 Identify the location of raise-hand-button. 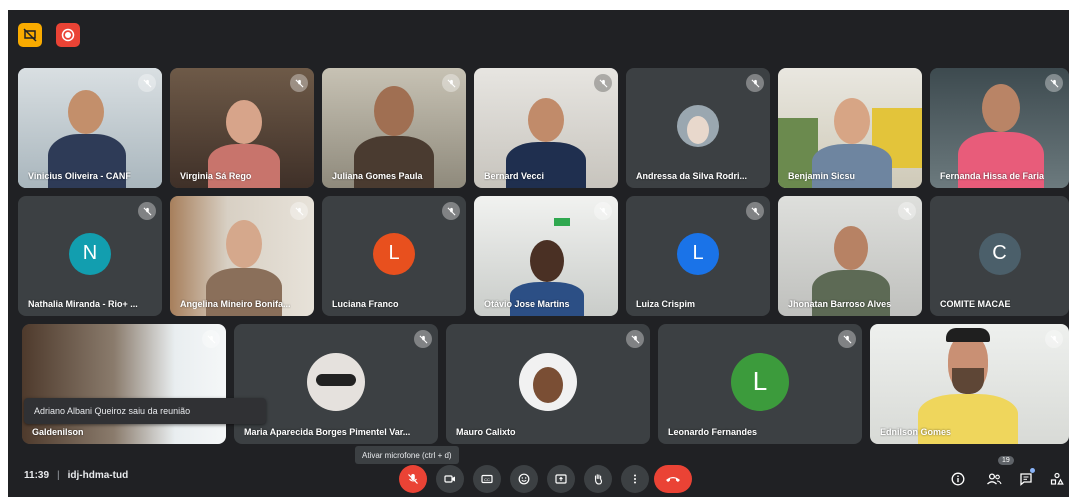
(598, 479).